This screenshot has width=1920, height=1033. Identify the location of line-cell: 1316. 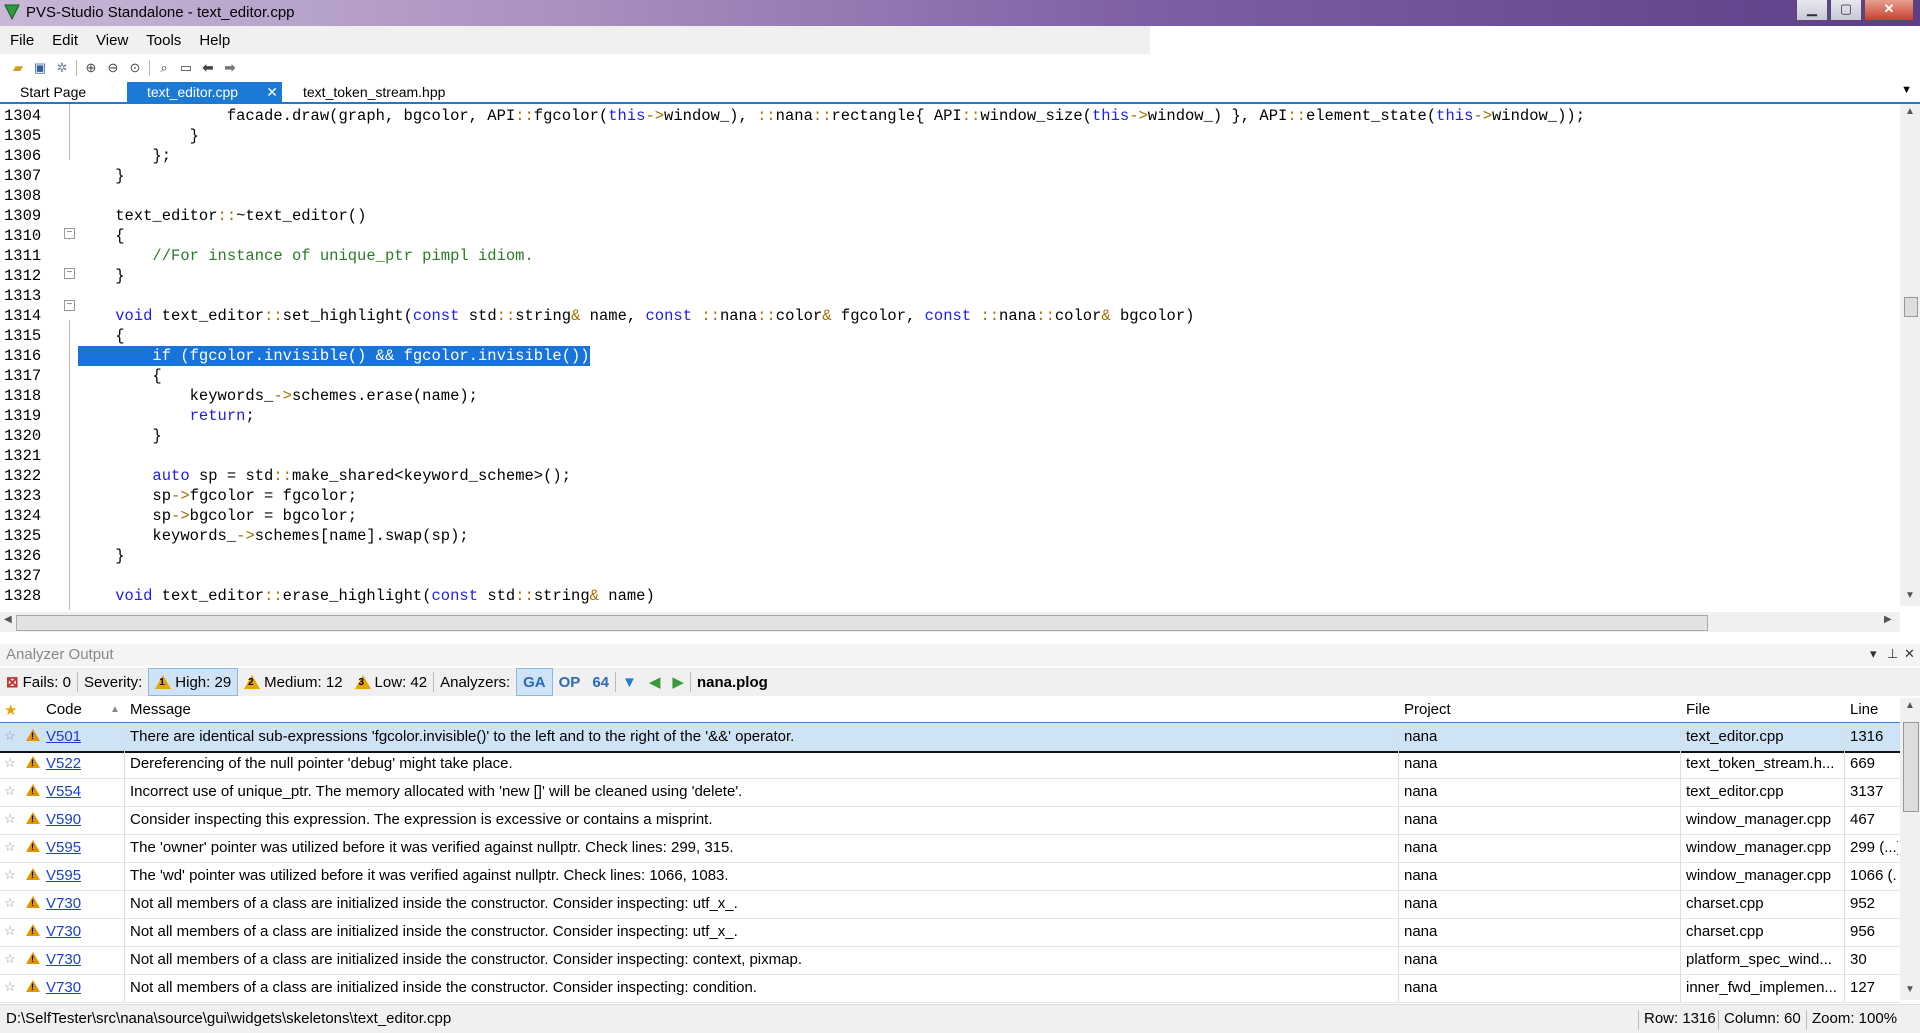
(1867, 736).